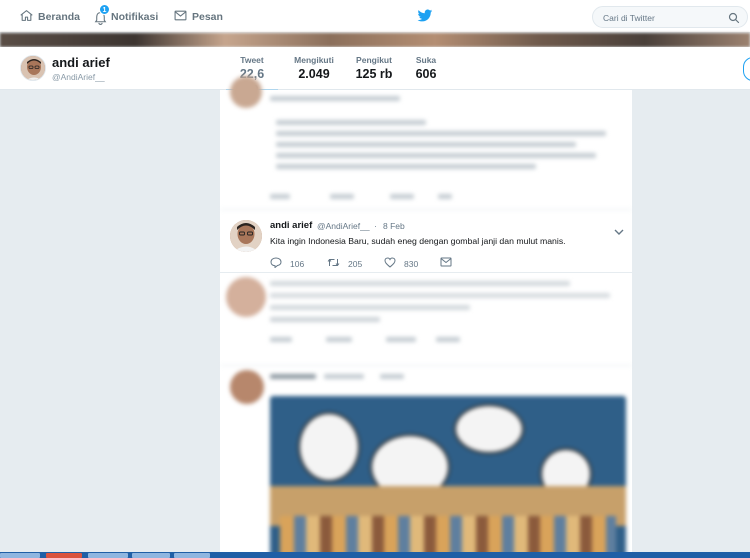 The width and height of the screenshot is (750, 558). Describe the element at coordinates (375, 40) in the screenshot. I see `profile-header-image` at that location.